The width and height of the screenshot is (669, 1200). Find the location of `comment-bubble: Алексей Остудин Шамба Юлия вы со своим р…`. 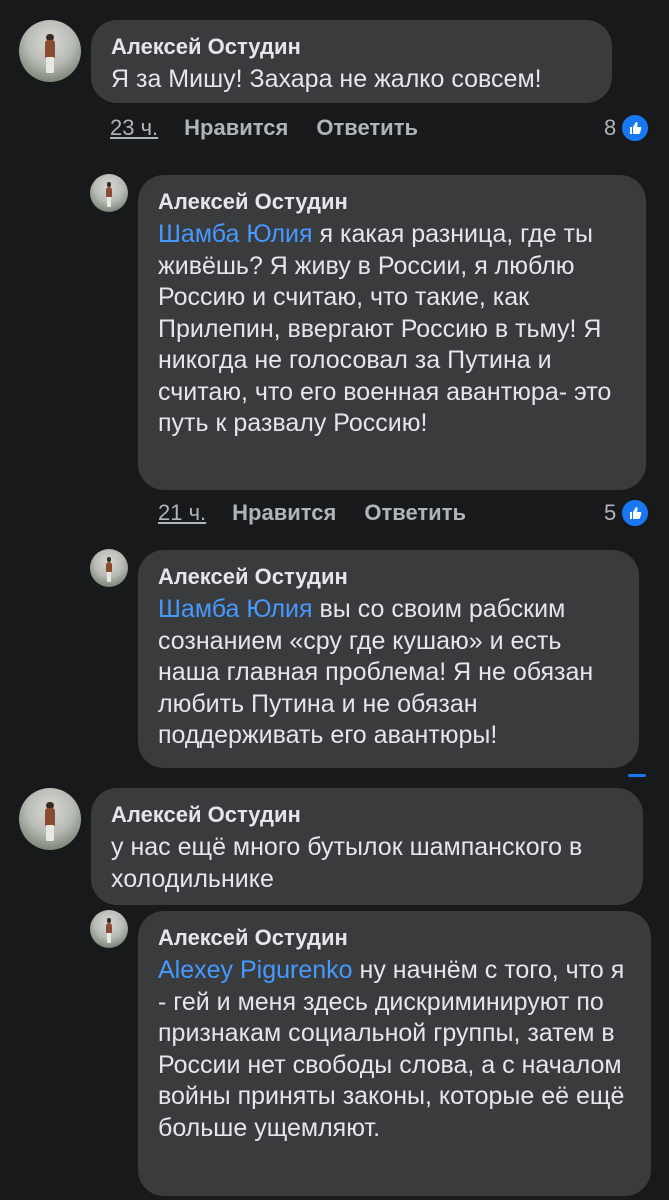

comment-bubble: Алексей Остудин Шамба Юлия вы со своим р… is located at coordinates (388, 659).